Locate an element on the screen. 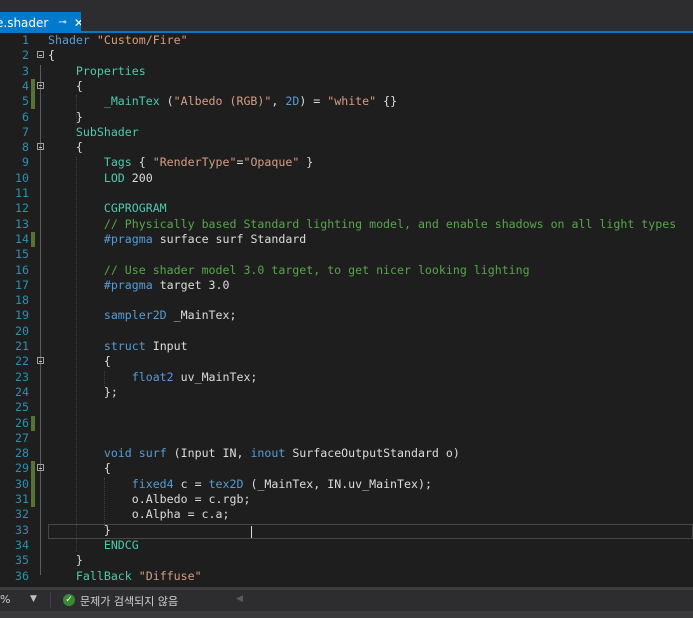 This screenshot has height=618, width=693. code-token: CGPROGRAM is located at coordinates (135, 208).